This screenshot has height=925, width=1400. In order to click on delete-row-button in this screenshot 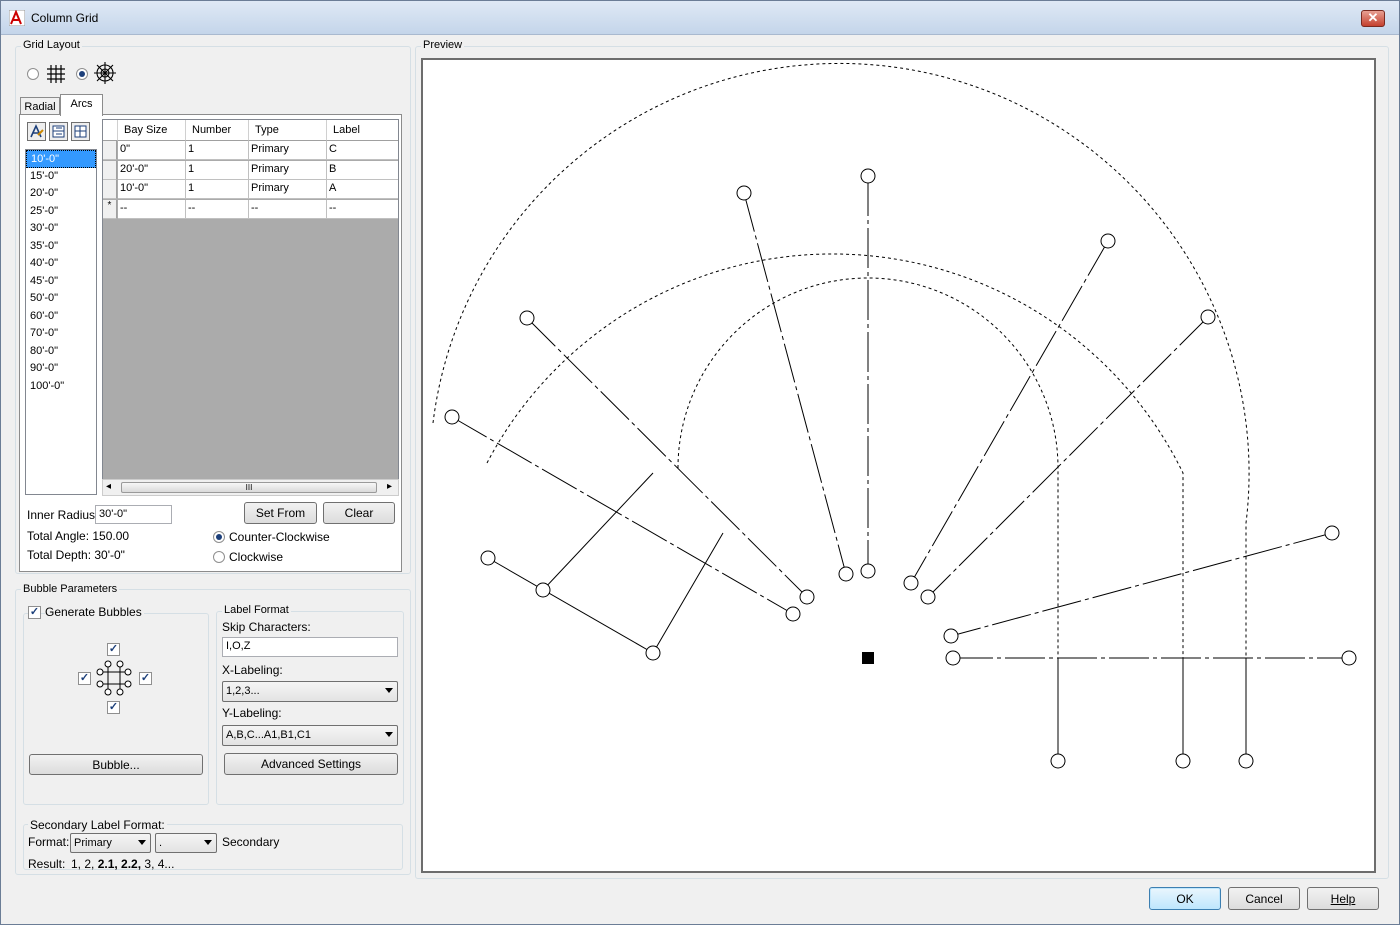, I will do `click(80, 131)`.